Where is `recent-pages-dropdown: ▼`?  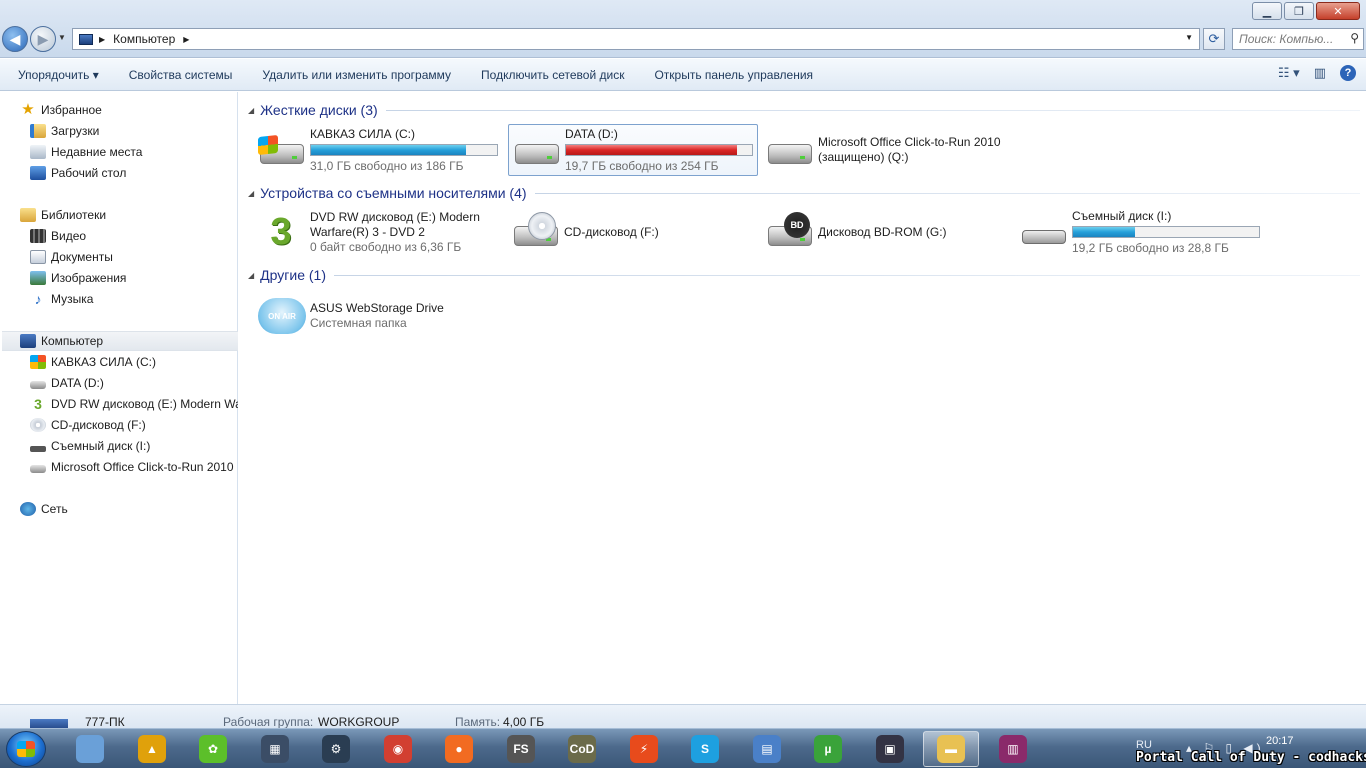
recent-pages-dropdown: ▼ is located at coordinates (62, 37).